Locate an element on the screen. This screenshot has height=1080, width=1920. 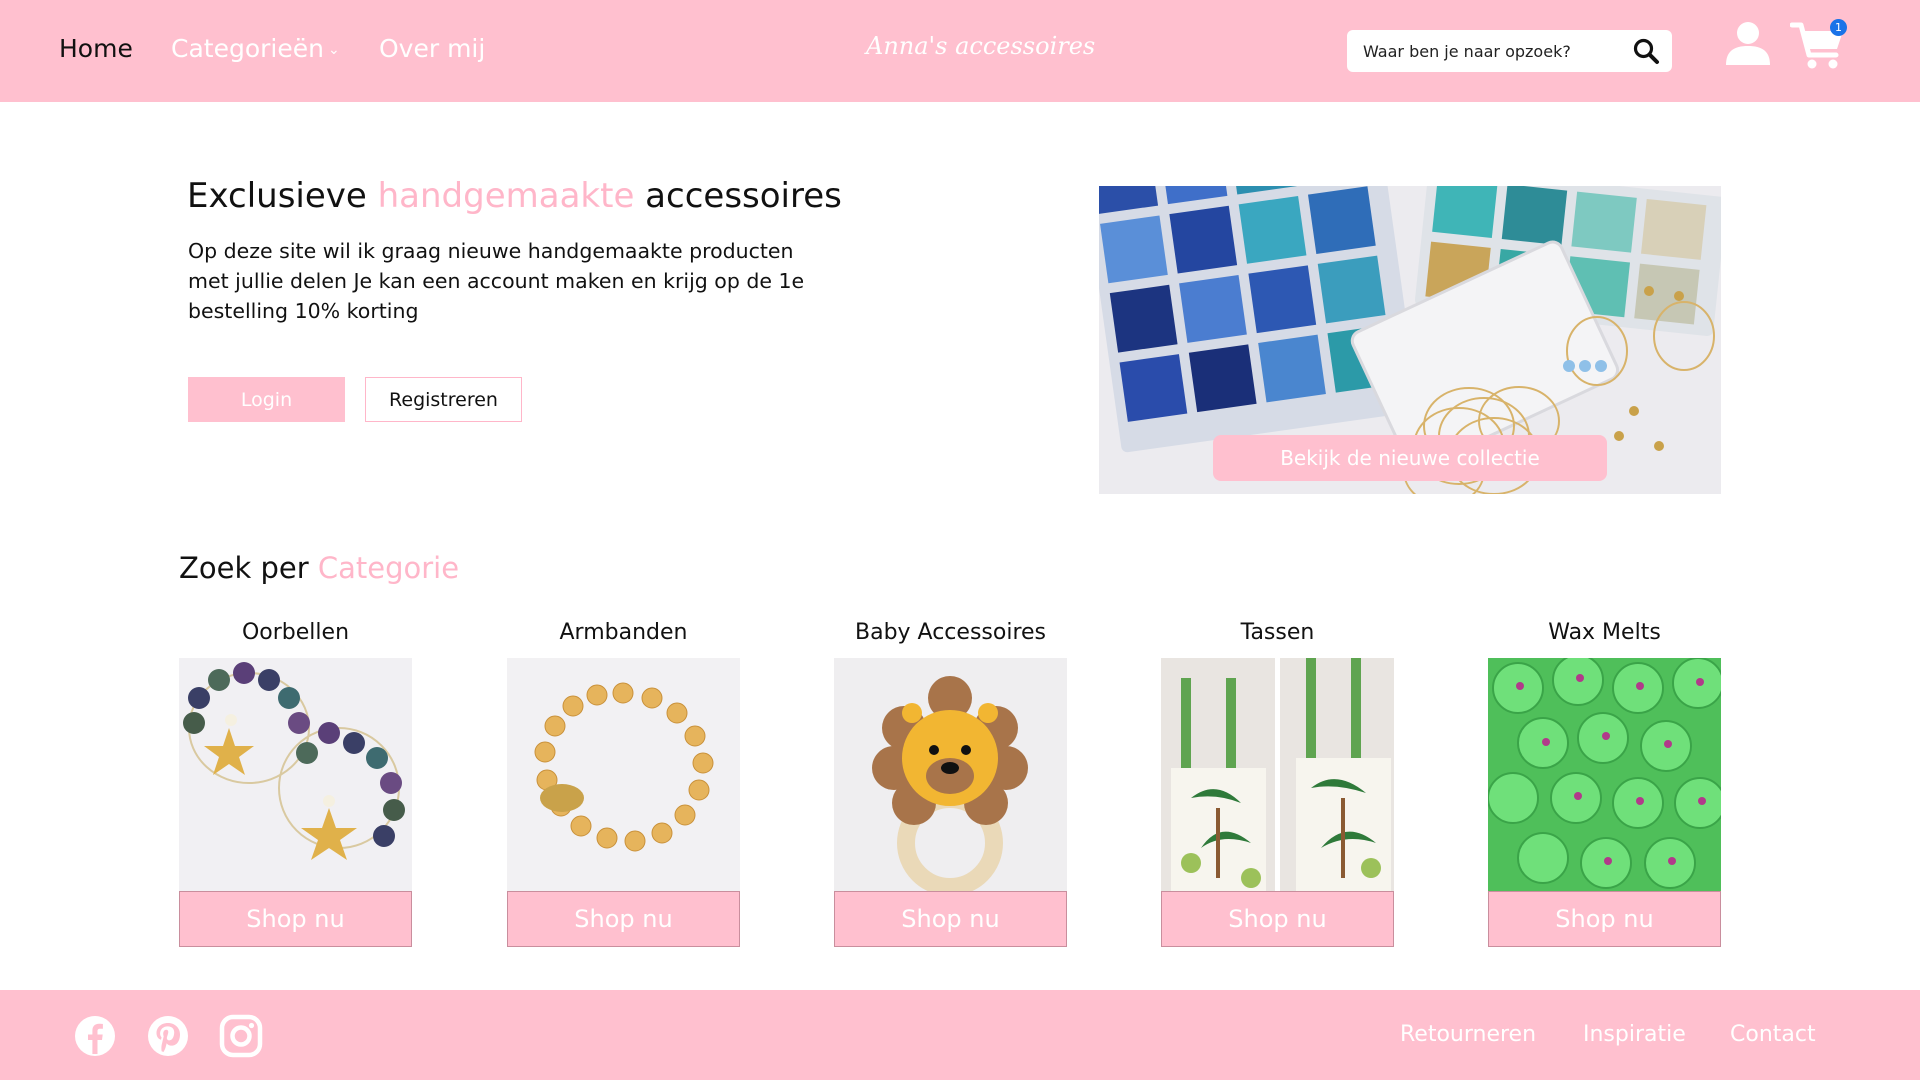
search-input is located at coordinates (1493, 51).